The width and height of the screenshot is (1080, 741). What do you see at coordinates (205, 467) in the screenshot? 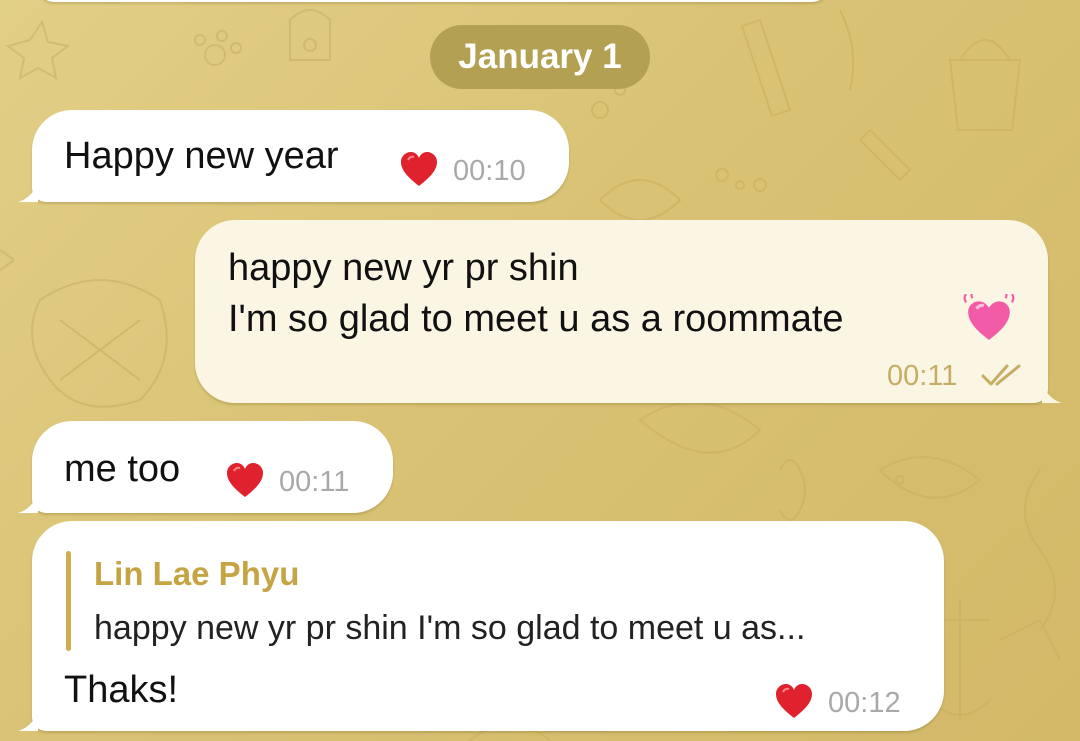
I see `message-bubble-incoming: me too 00:11` at bounding box center [205, 467].